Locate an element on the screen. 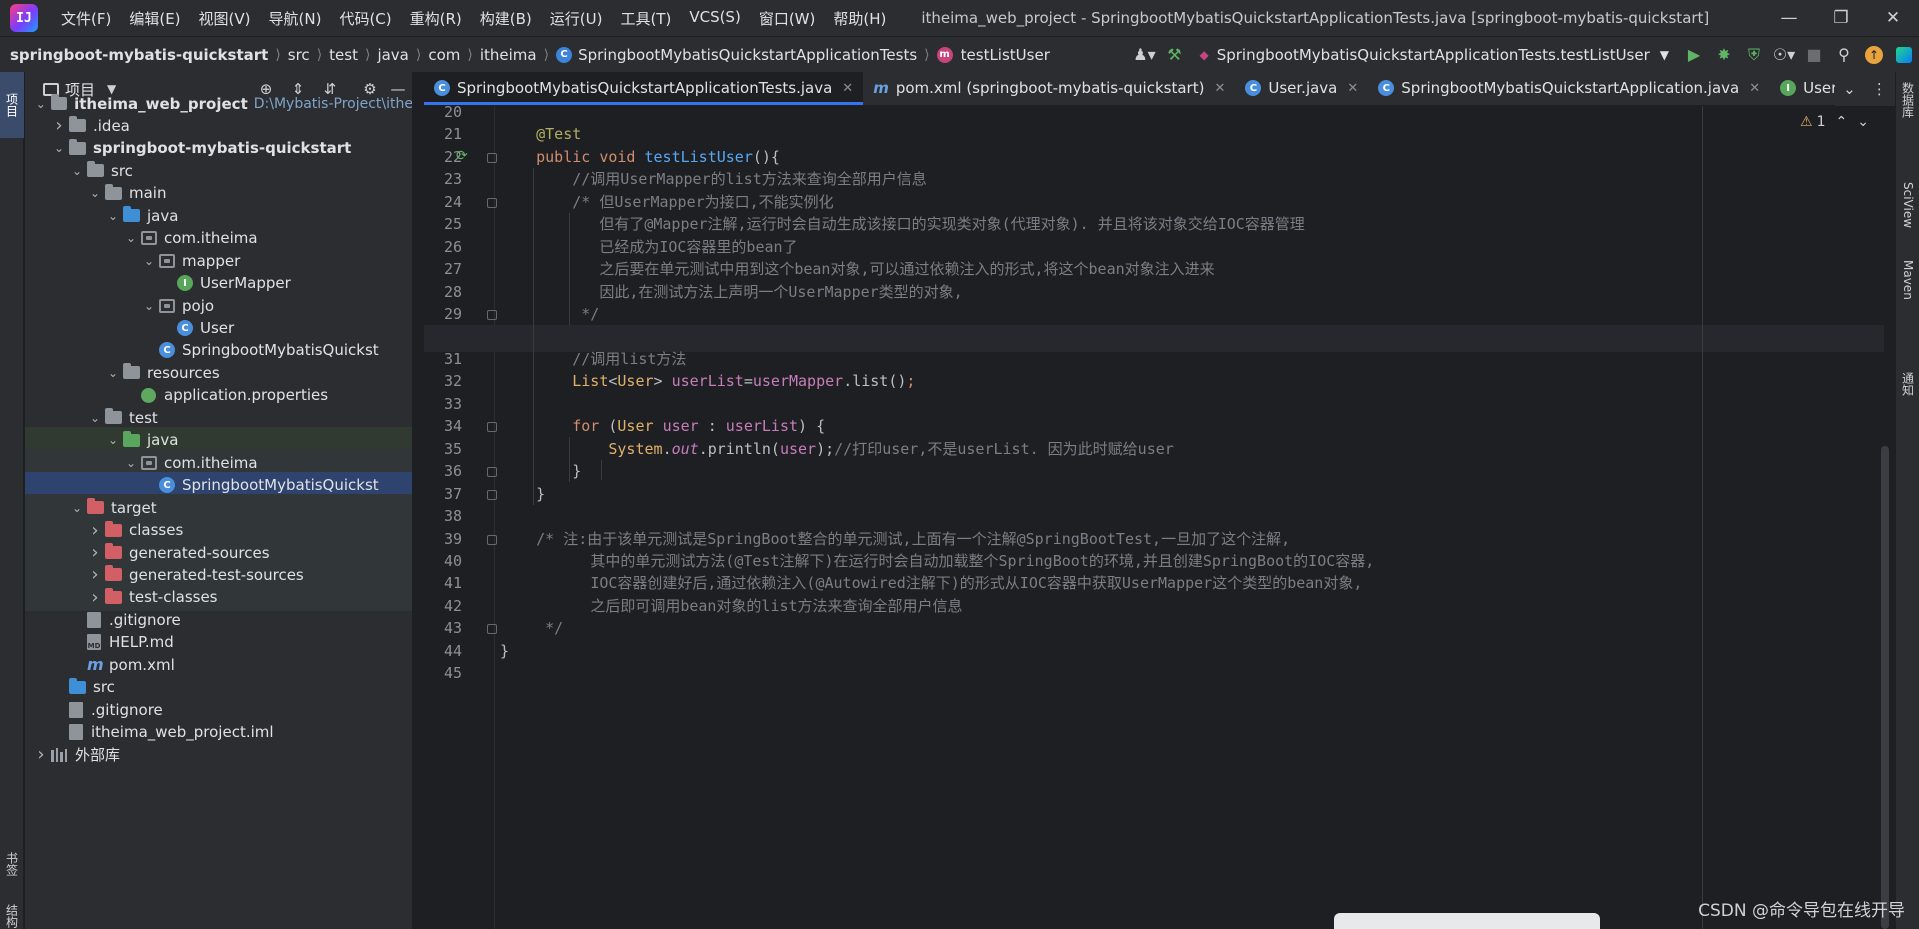  run-test-gutter-icon: ⟳ is located at coordinates (465, 157).